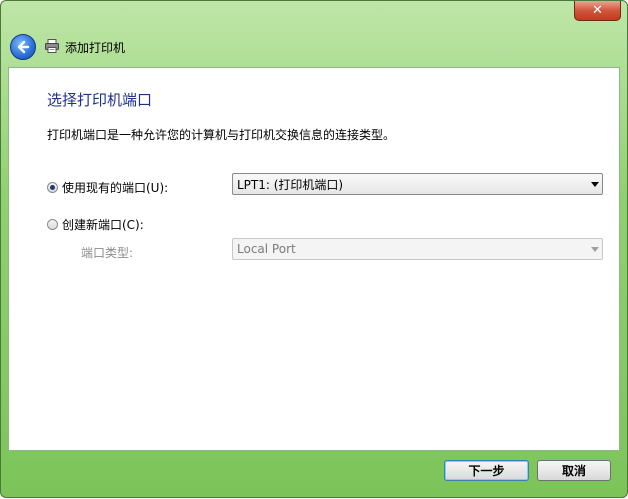 The width and height of the screenshot is (628, 499). Describe the element at coordinates (290, 184) in the screenshot. I see `existing-port-value: LPT1: (打印机端口)` at that location.